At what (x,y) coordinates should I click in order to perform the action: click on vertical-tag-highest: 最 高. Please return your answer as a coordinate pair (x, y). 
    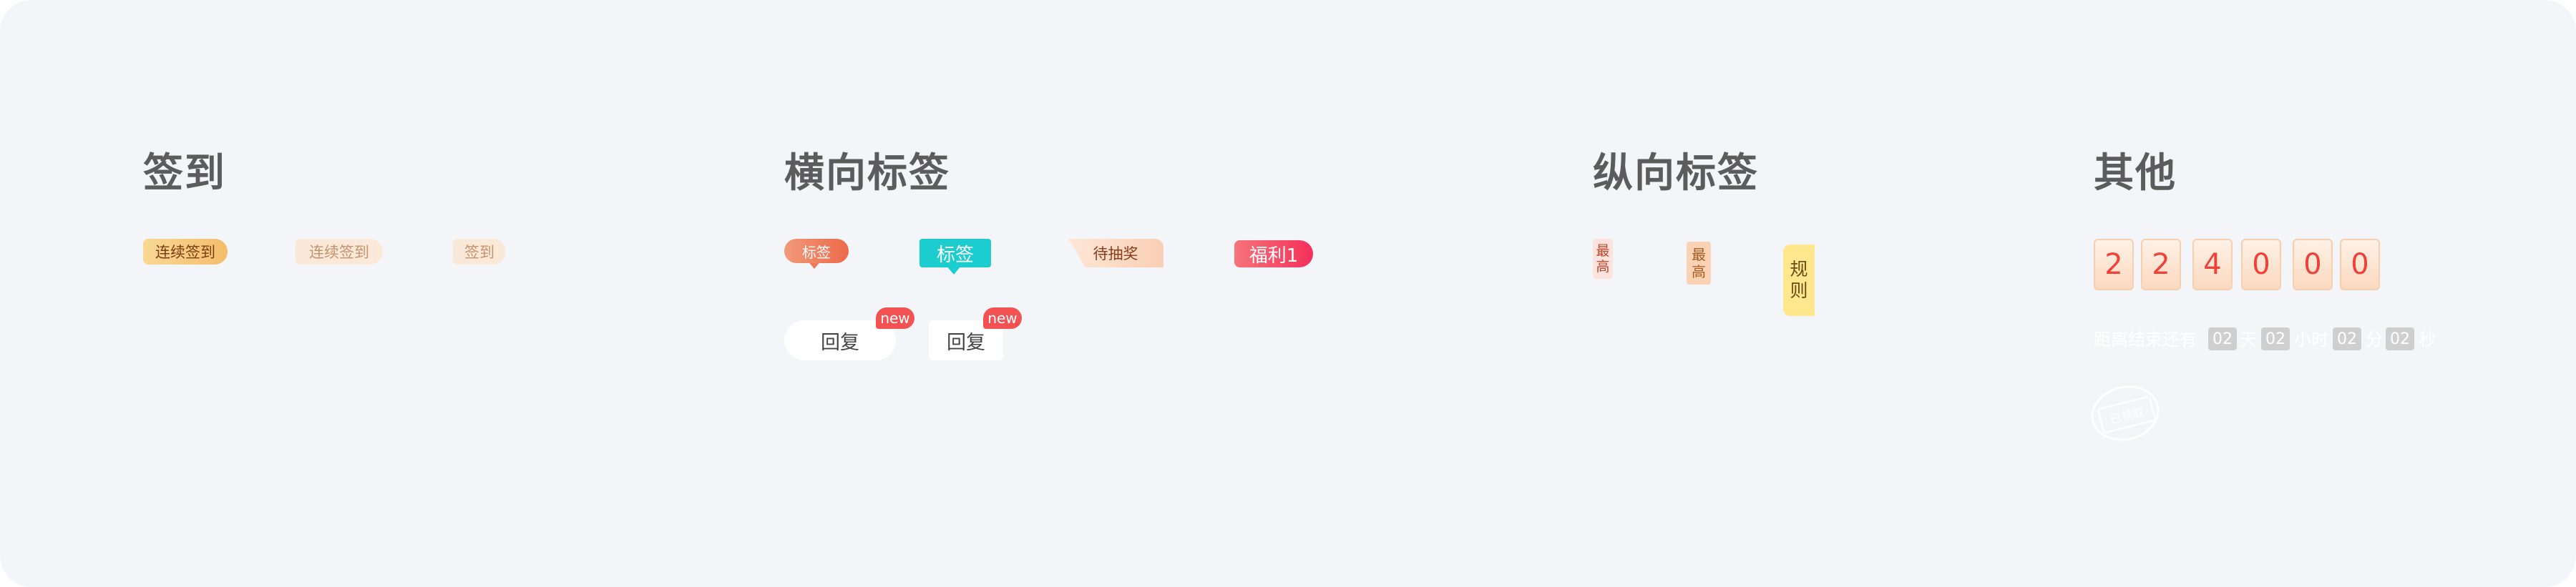
    Looking at the image, I should click on (1699, 263).